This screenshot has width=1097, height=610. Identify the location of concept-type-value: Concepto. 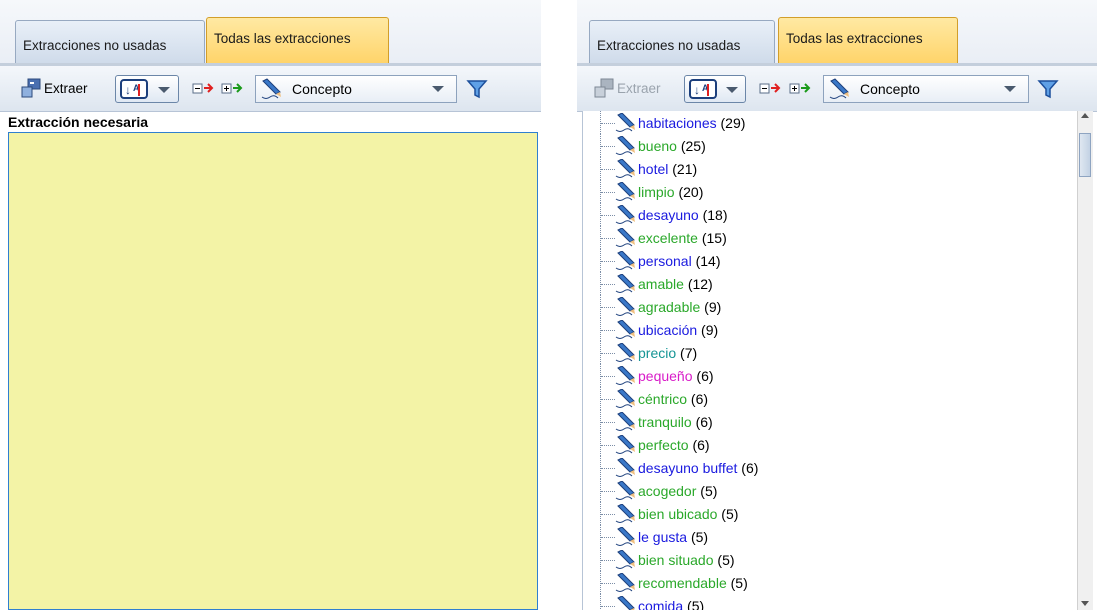
(890, 89).